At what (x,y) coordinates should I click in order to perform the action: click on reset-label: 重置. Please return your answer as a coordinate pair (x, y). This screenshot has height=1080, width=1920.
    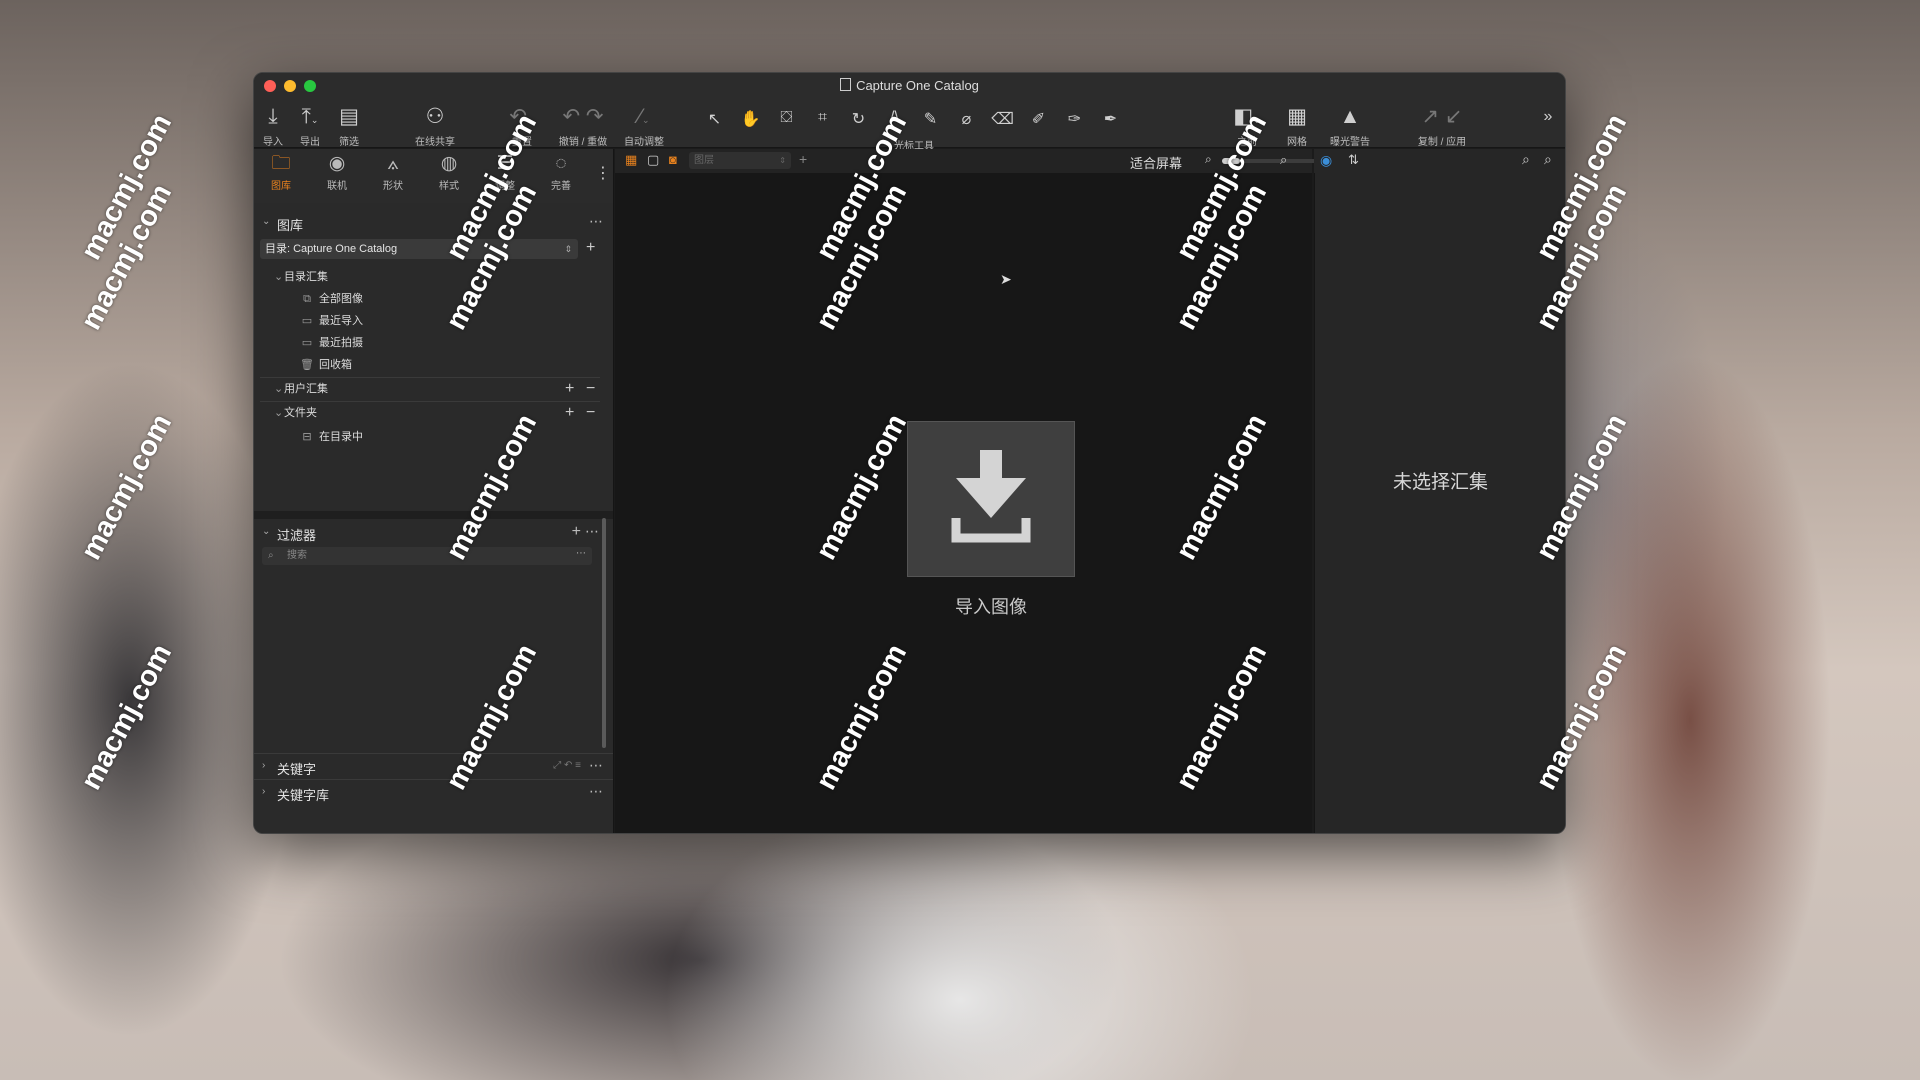
    Looking at the image, I should click on (522, 142).